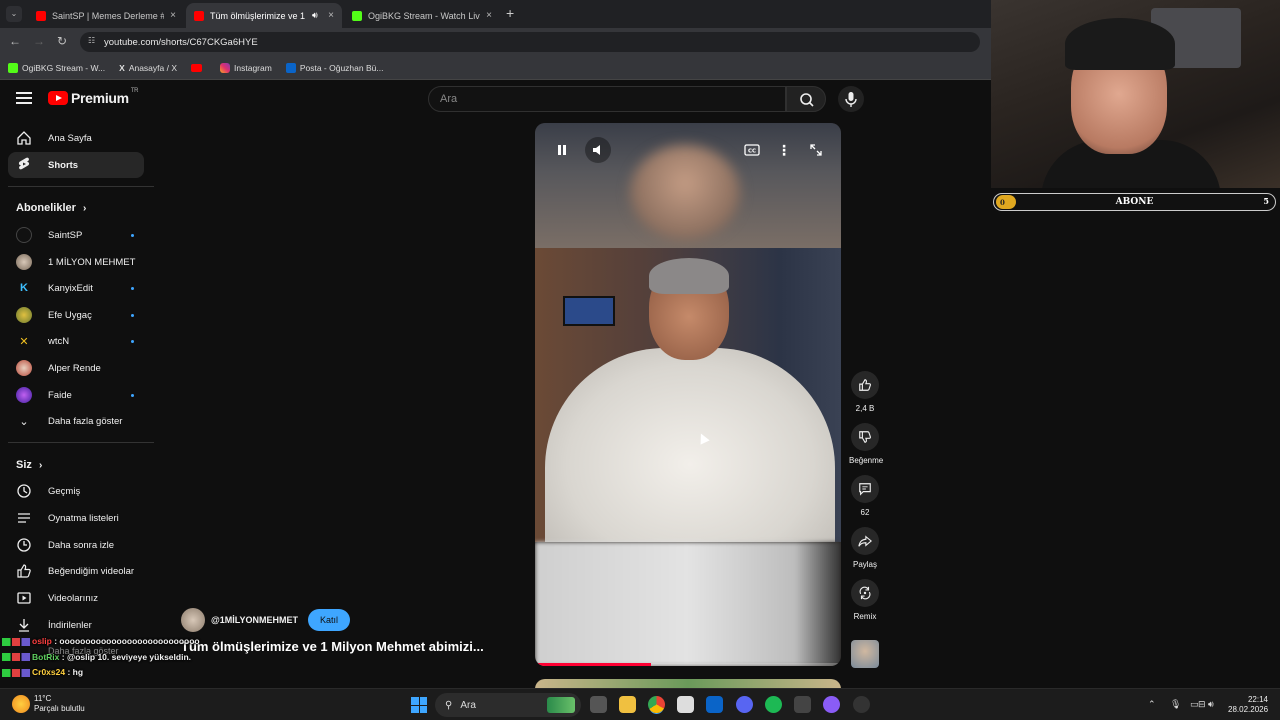  I want to click on taskbar-search-label: Ara, so click(468, 705).